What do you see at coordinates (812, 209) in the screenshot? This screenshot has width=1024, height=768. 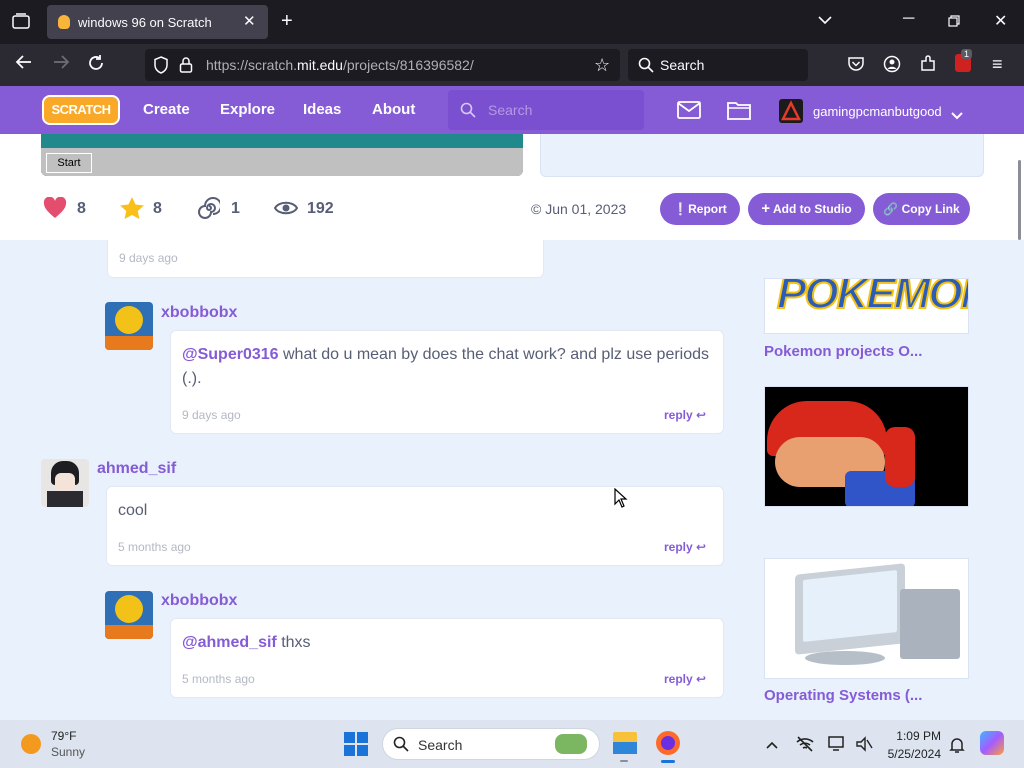 I see `add-to-studio-label: Add to Studio` at bounding box center [812, 209].